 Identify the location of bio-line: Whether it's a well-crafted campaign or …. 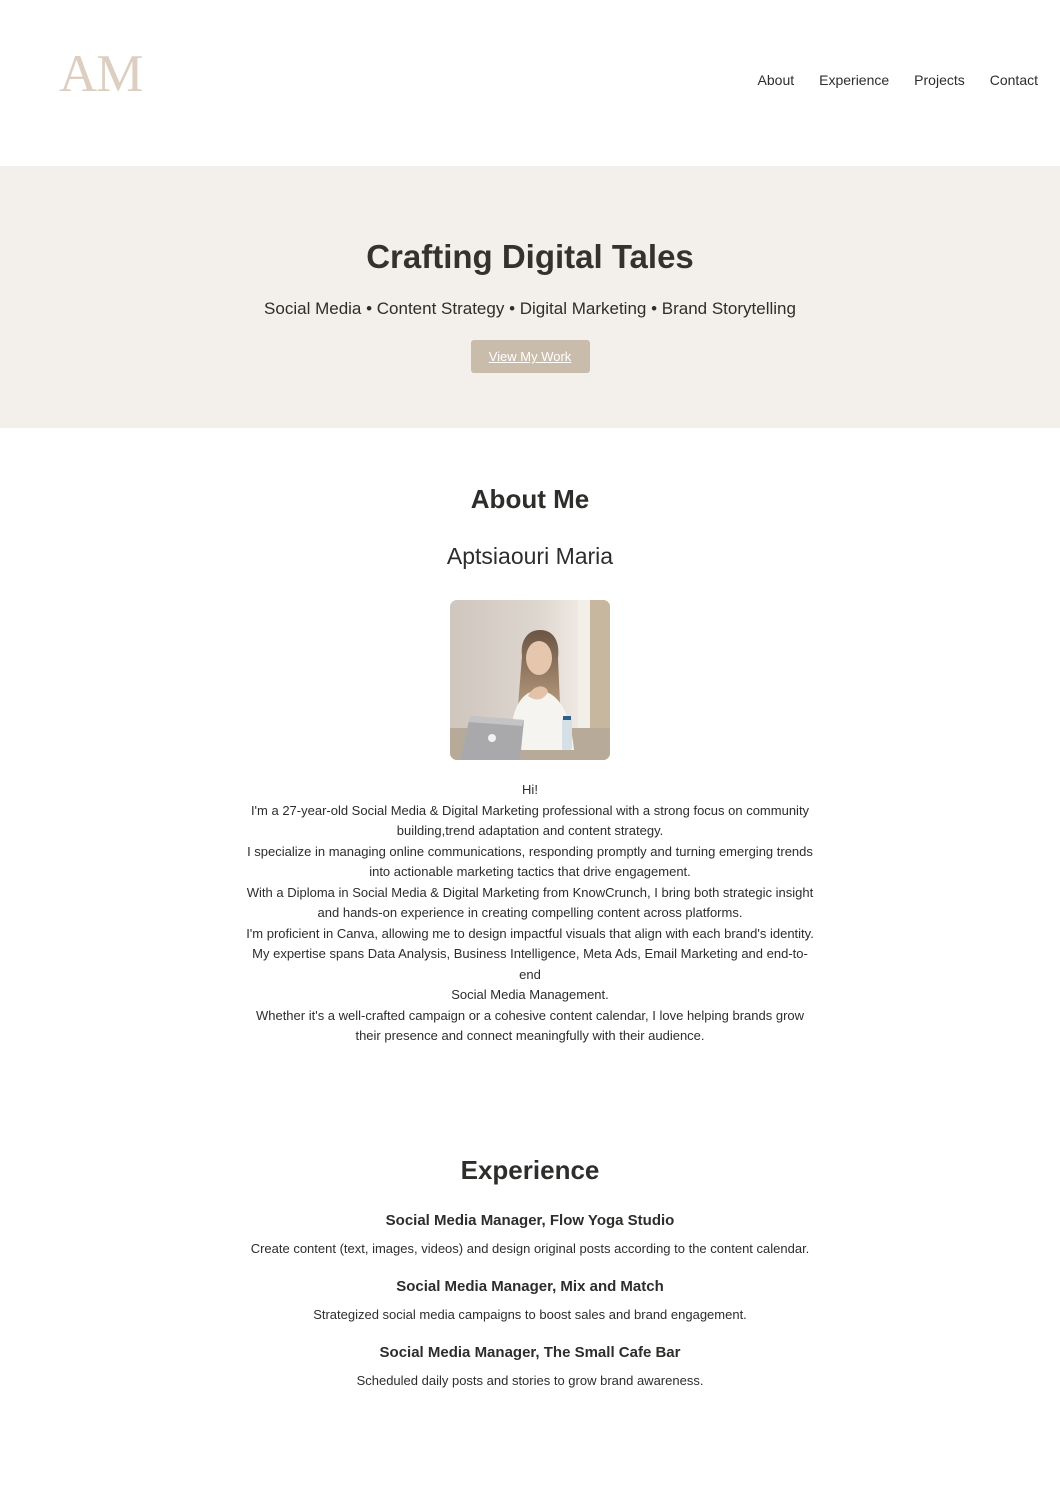
(530, 1025).